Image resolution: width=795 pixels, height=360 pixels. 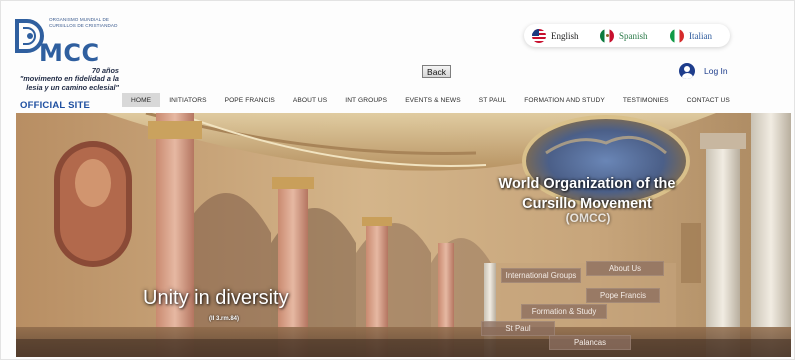 I want to click on language-spanish: Spanish, so click(x=624, y=35).